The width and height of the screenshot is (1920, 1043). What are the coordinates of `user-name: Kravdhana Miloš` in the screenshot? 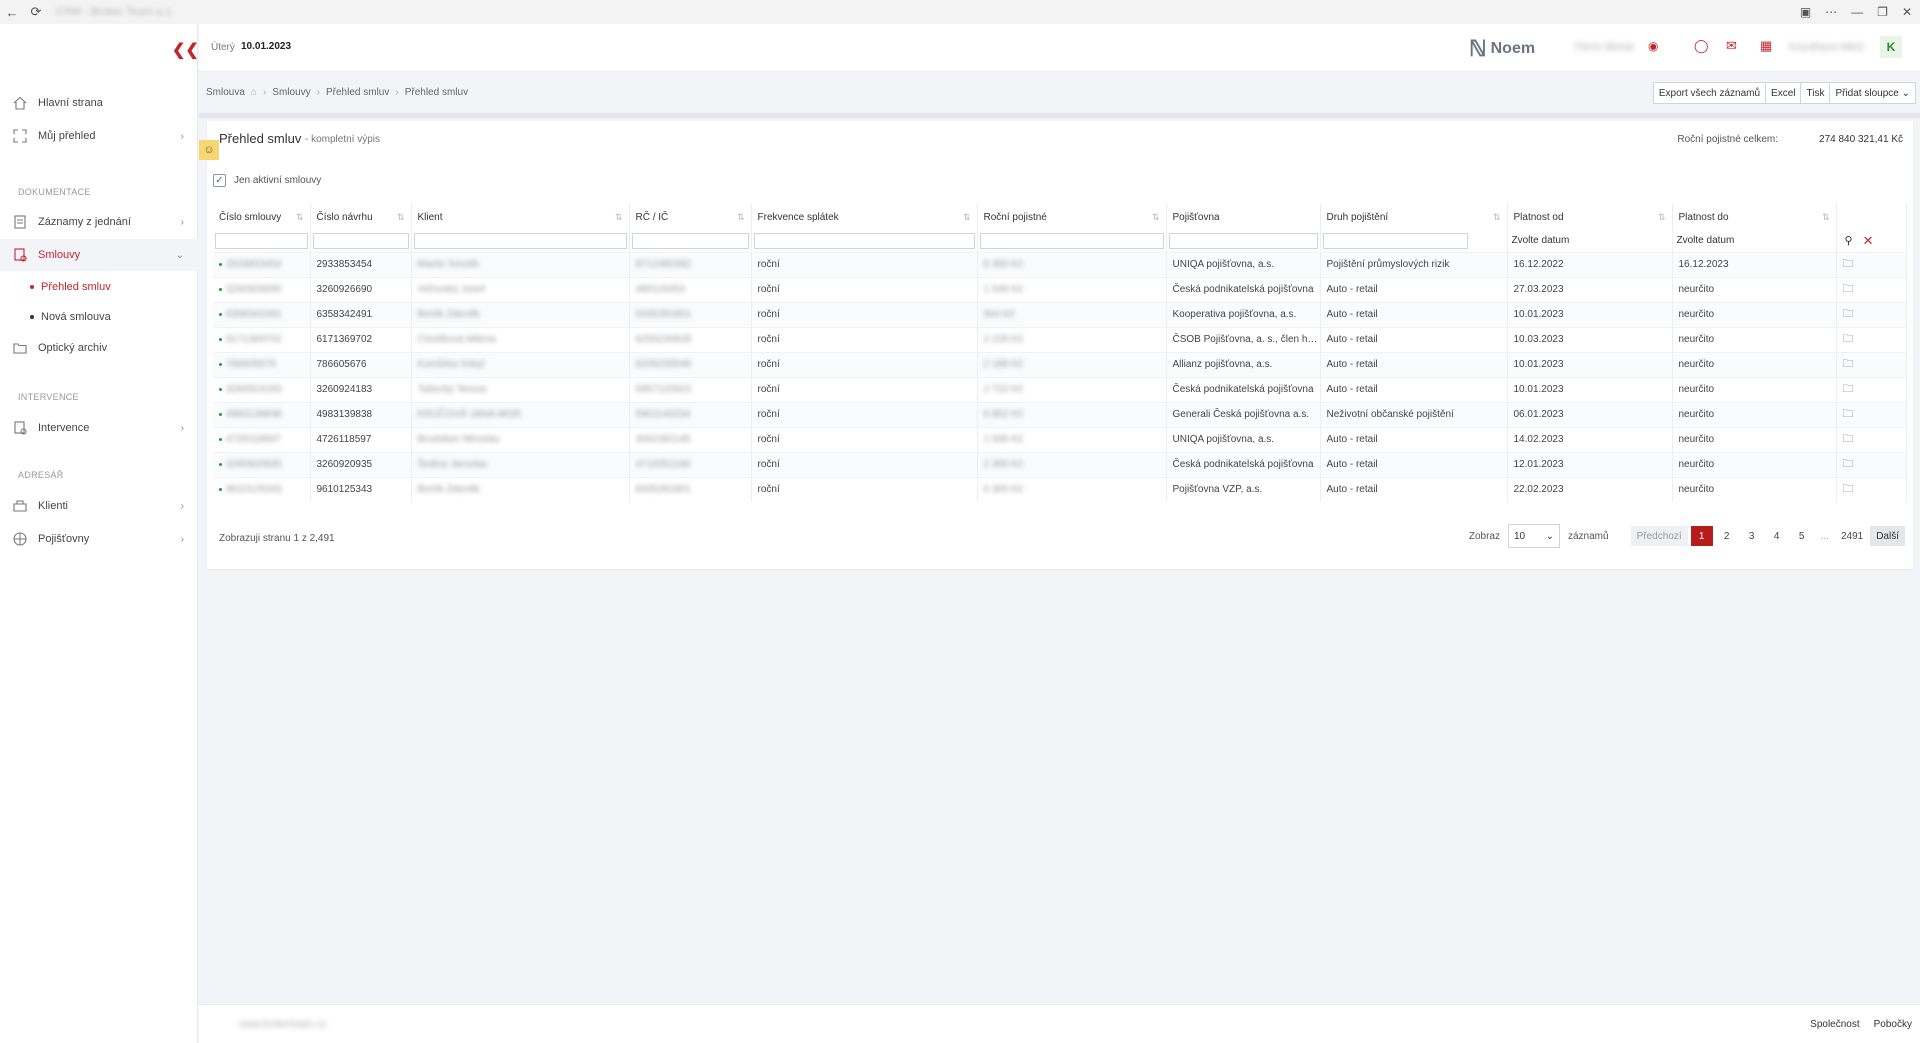 It's located at (1826, 47).